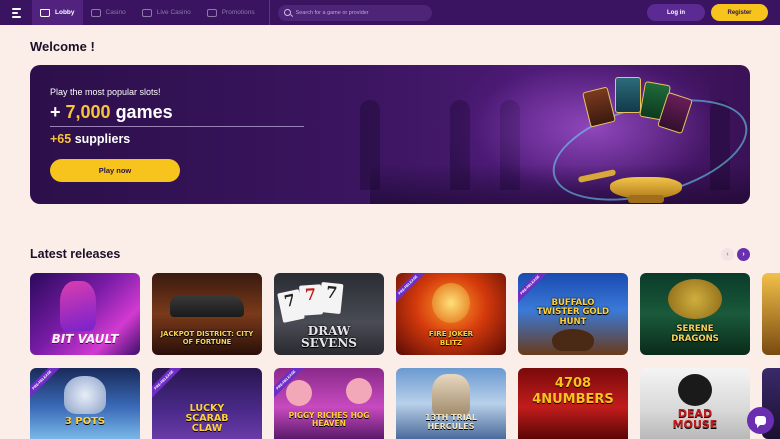 This screenshot has width=780, height=439. What do you see at coordinates (45, 12) in the screenshot?
I see `home-icon` at bounding box center [45, 12].